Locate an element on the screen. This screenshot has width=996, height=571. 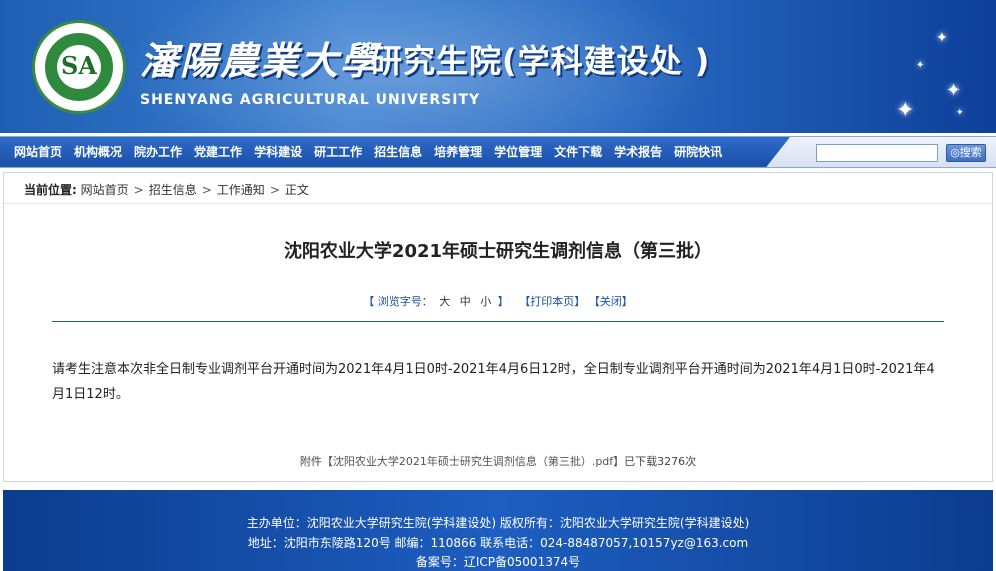
attachment-link: 【沈阳农业大学2021年硕士研究生调剂信息（第三批）.pdf】 is located at coordinates (473, 461).